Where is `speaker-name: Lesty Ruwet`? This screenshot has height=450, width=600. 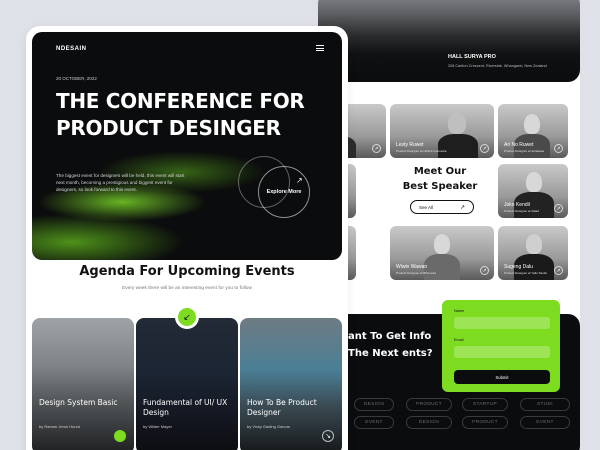
speaker-name: Lesty Ruwet is located at coordinates (410, 145).